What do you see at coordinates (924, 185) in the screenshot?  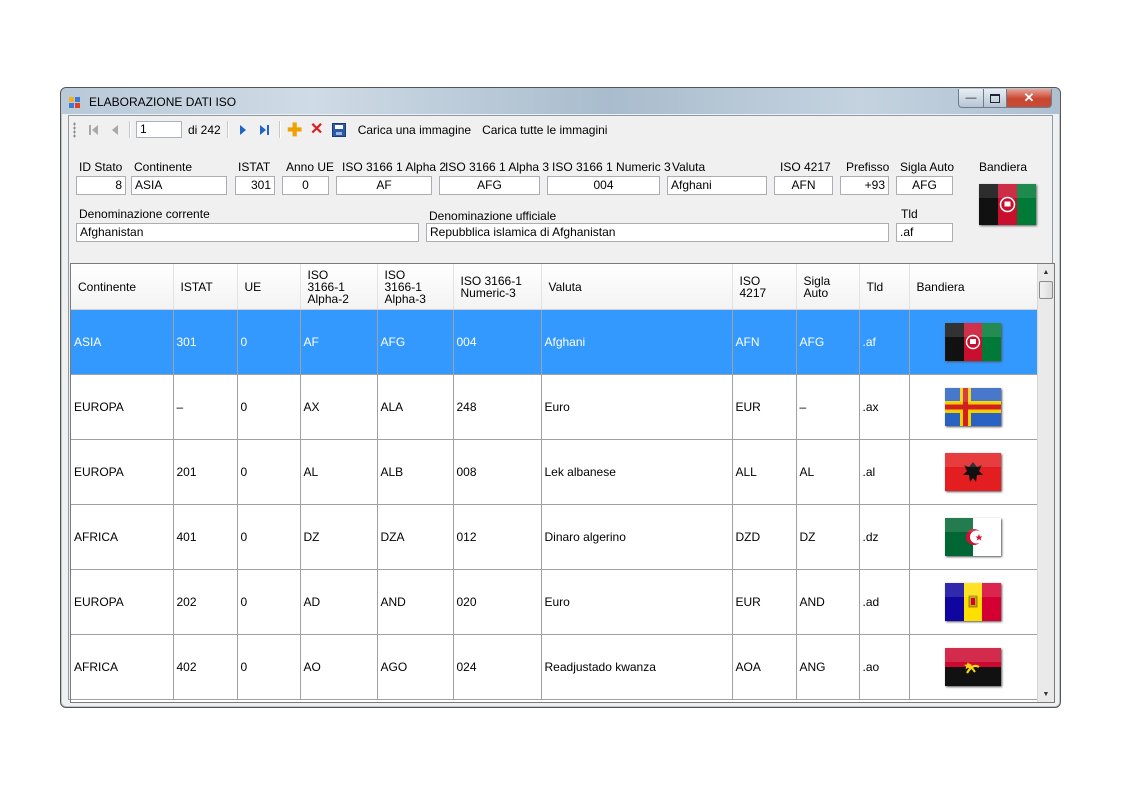 I see `sigla-auto-field: AFG` at bounding box center [924, 185].